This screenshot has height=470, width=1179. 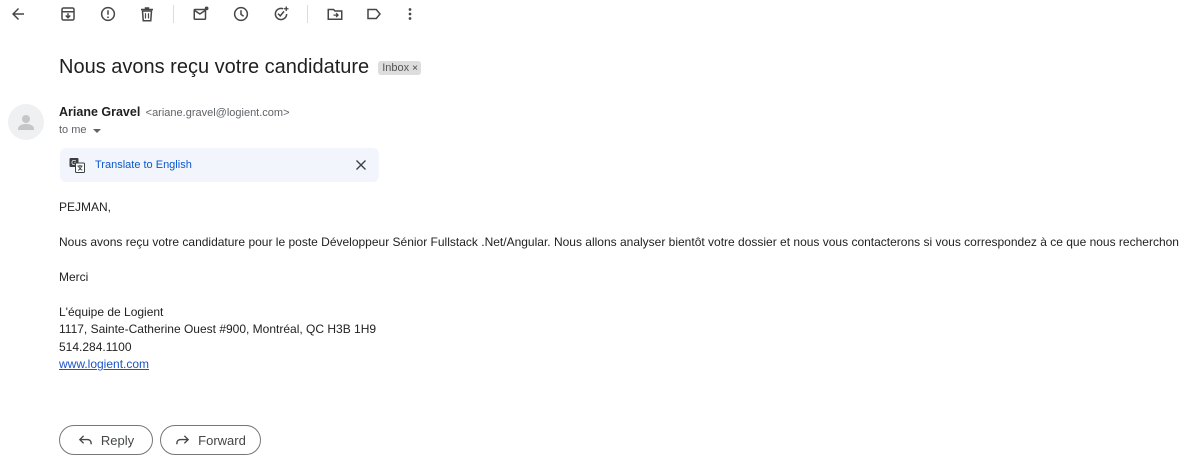 I want to click on label-chip-text: Inbox, so click(x=396, y=68).